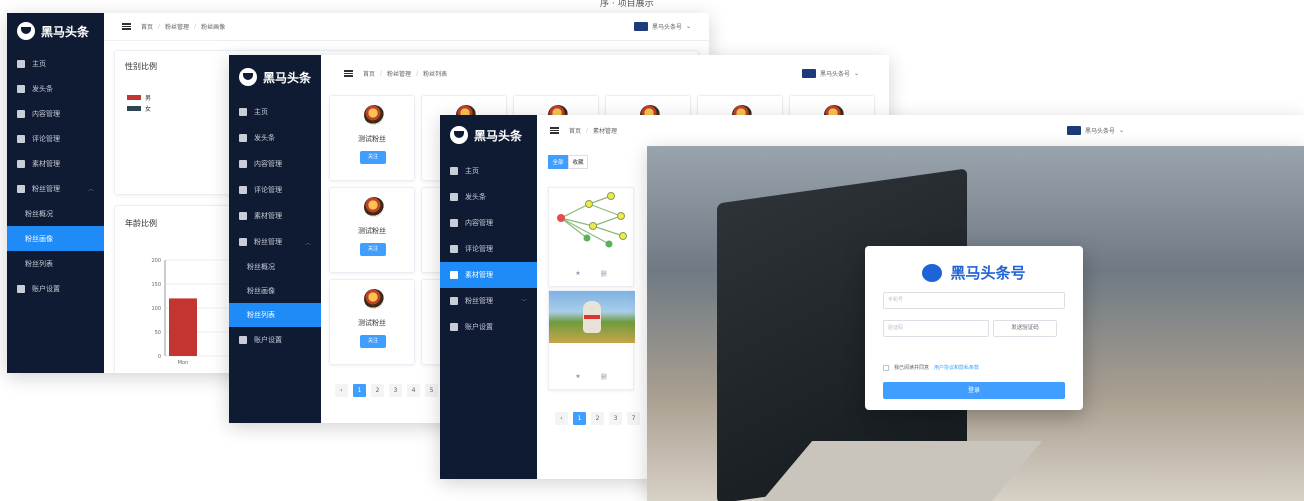  What do you see at coordinates (21, 63) in the screenshot?
I see `home-icon` at bounding box center [21, 63].